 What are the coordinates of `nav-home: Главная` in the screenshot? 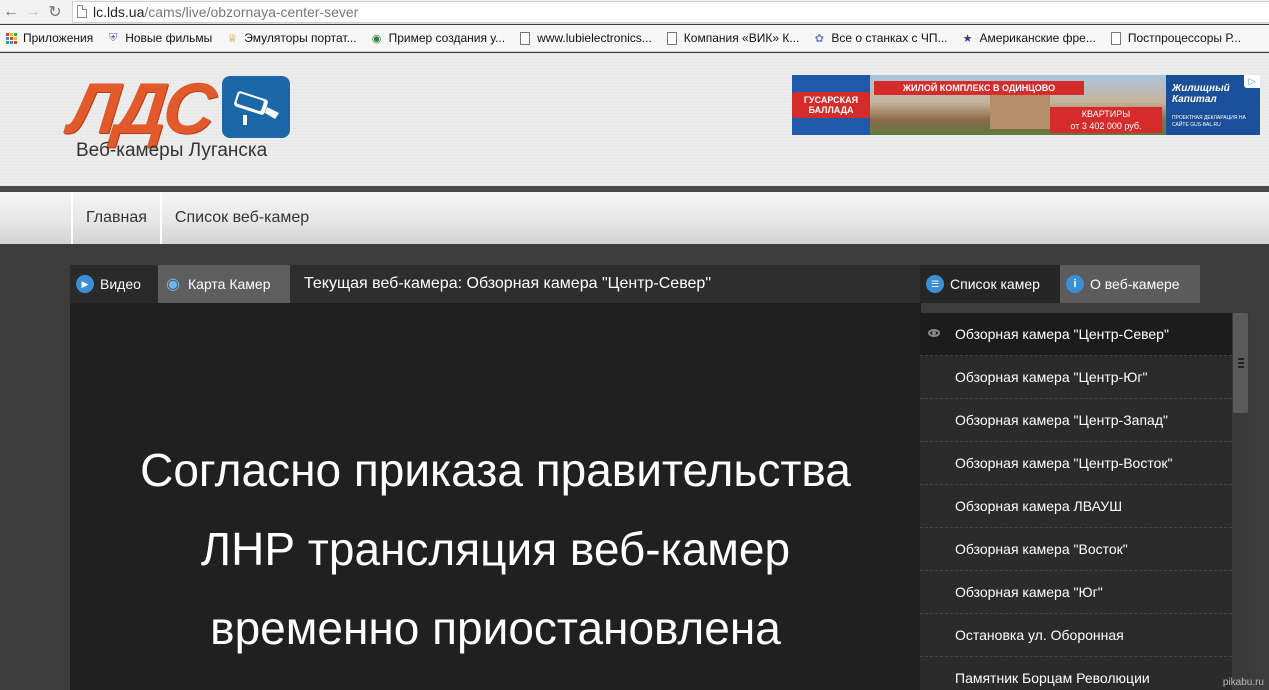 It's located at (115, 218).